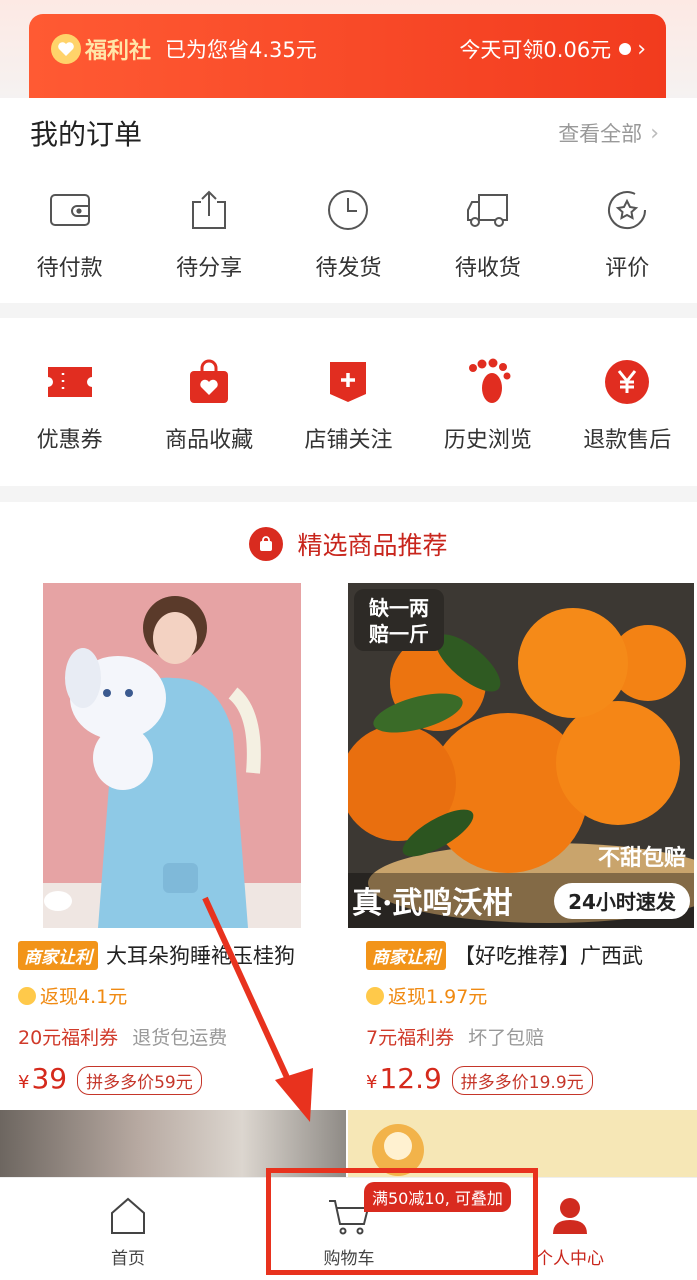  What do you see at coordinates (347, 56) in the screenshot?
I see `welfare-banner: 福利社 已为您省4.35元 今天可领0.06元 ›` at bounding box center [347, 56].